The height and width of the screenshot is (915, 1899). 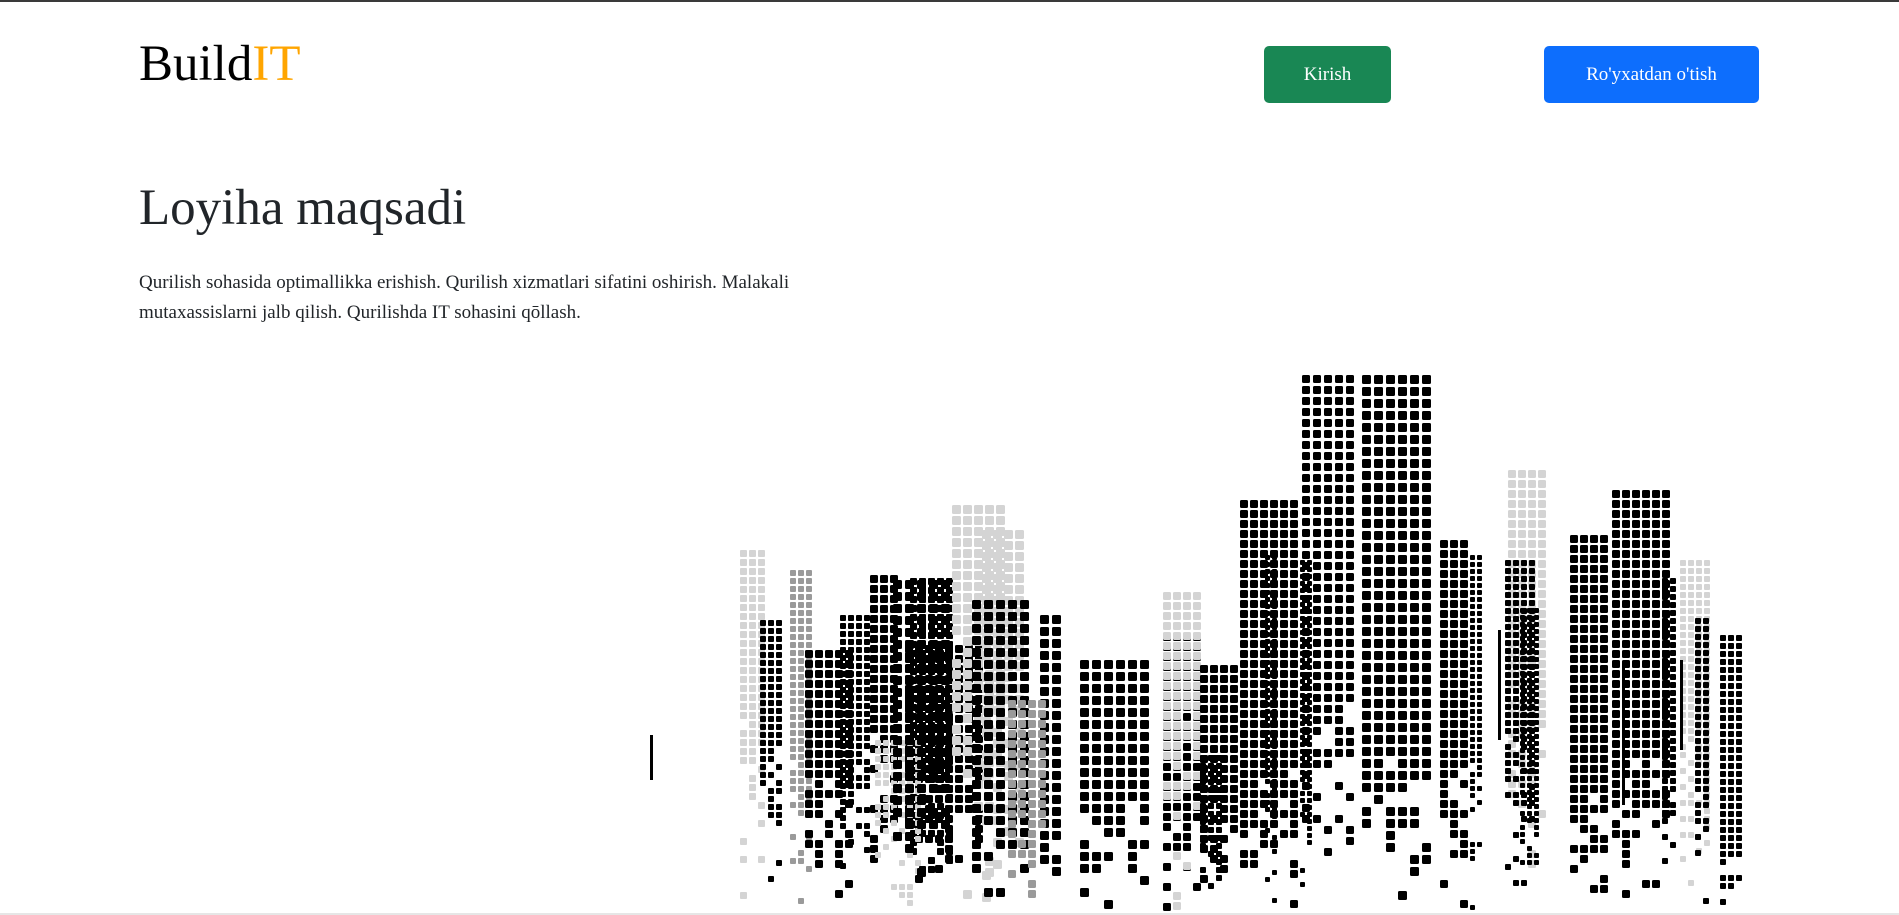 I want to click on logo-text: Build, so click(x=196, y=64).